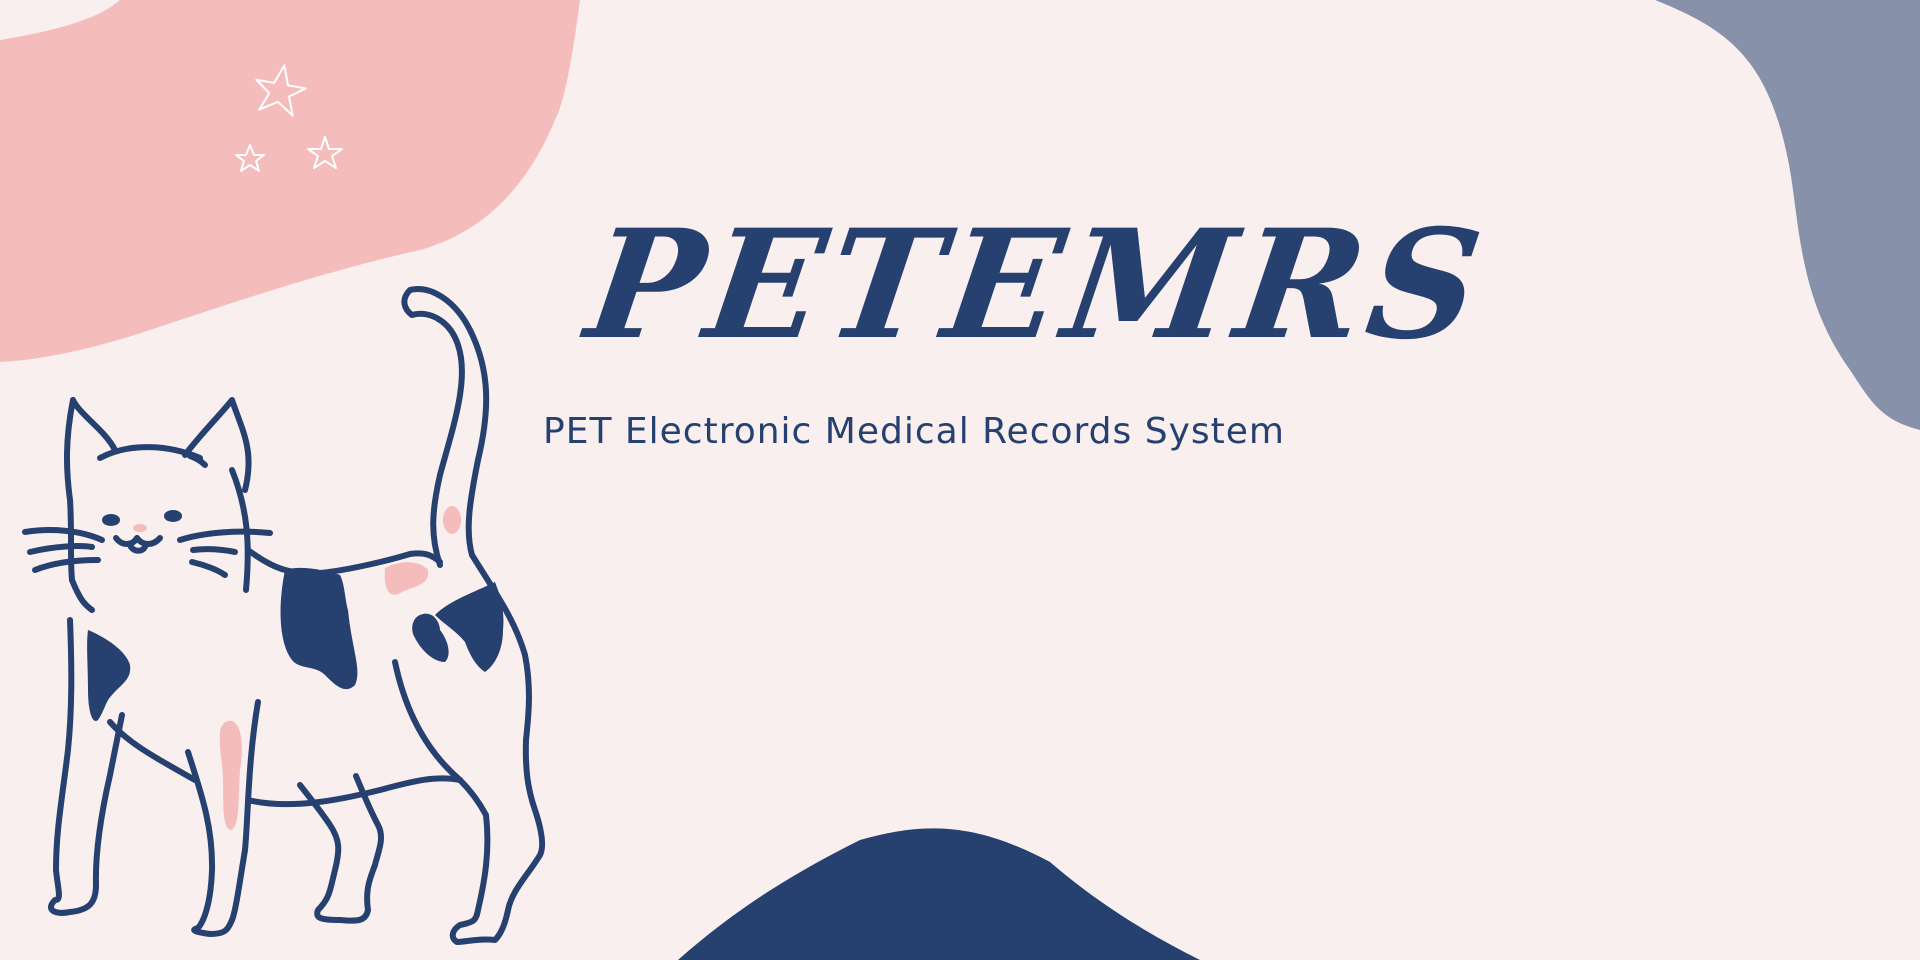 The image size is (1920, 960). What do you see at coordinates (289, 118) in the screenshot?
I see `star-icons` at bounding box center [289, 118].